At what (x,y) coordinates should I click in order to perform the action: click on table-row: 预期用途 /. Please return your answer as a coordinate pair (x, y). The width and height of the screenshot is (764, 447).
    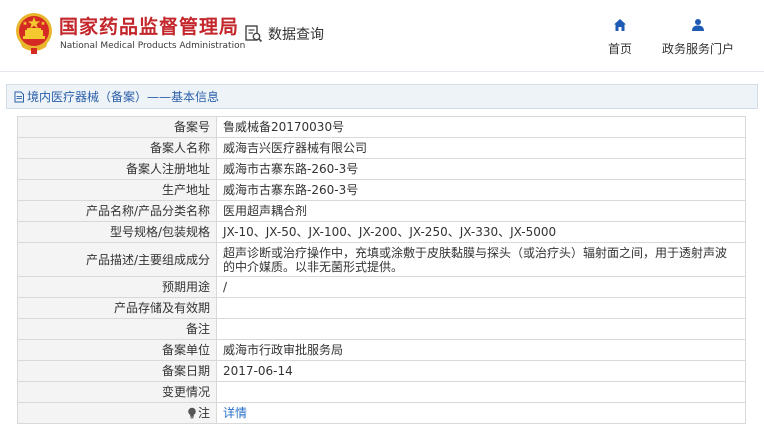
    Looking at the image, I should click on (381, 287).